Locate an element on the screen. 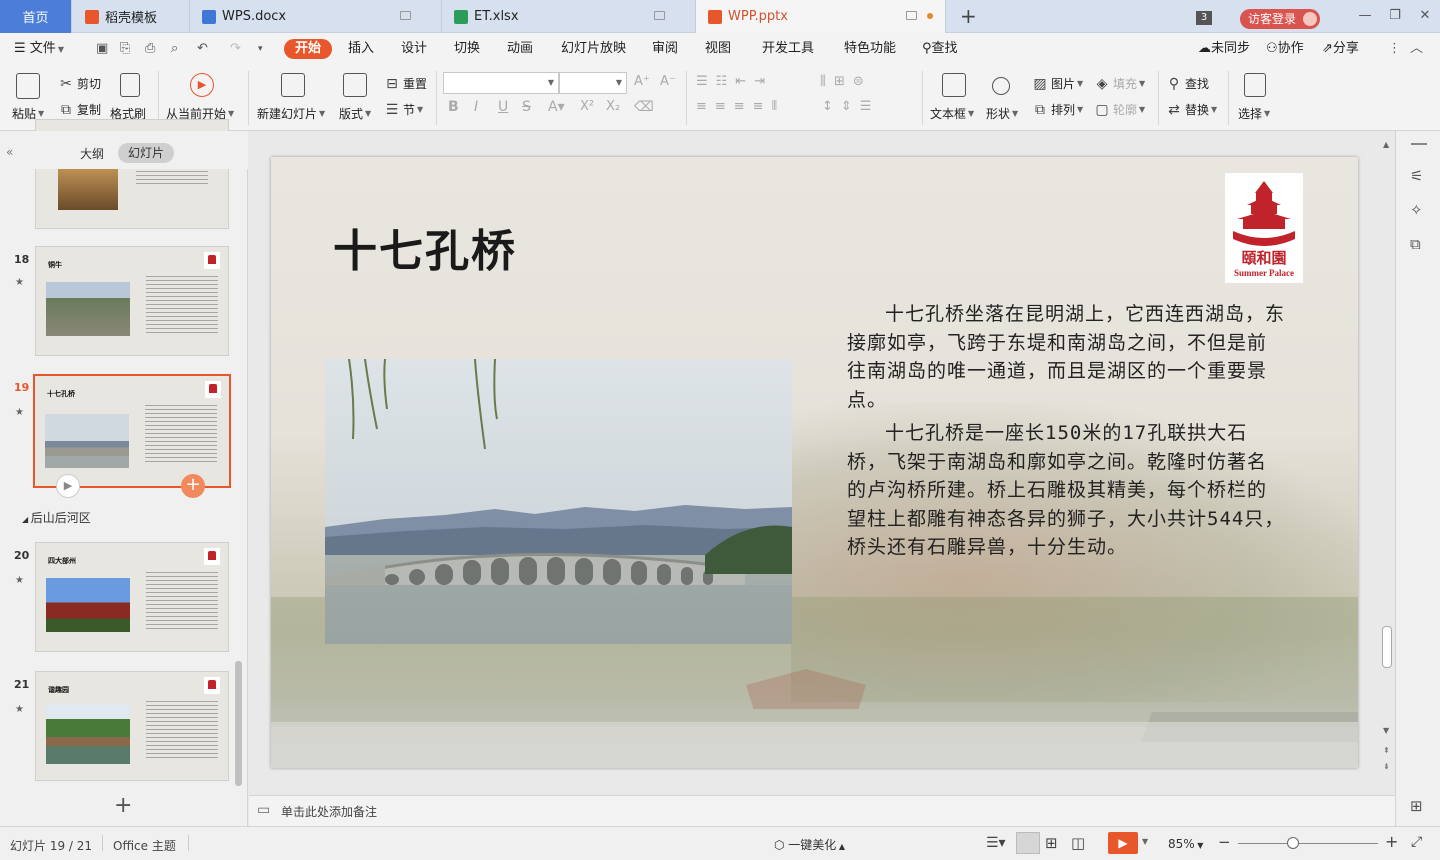  outline-button: ▢ 轮廓 ▼ is located at coordinates (1119, 109).